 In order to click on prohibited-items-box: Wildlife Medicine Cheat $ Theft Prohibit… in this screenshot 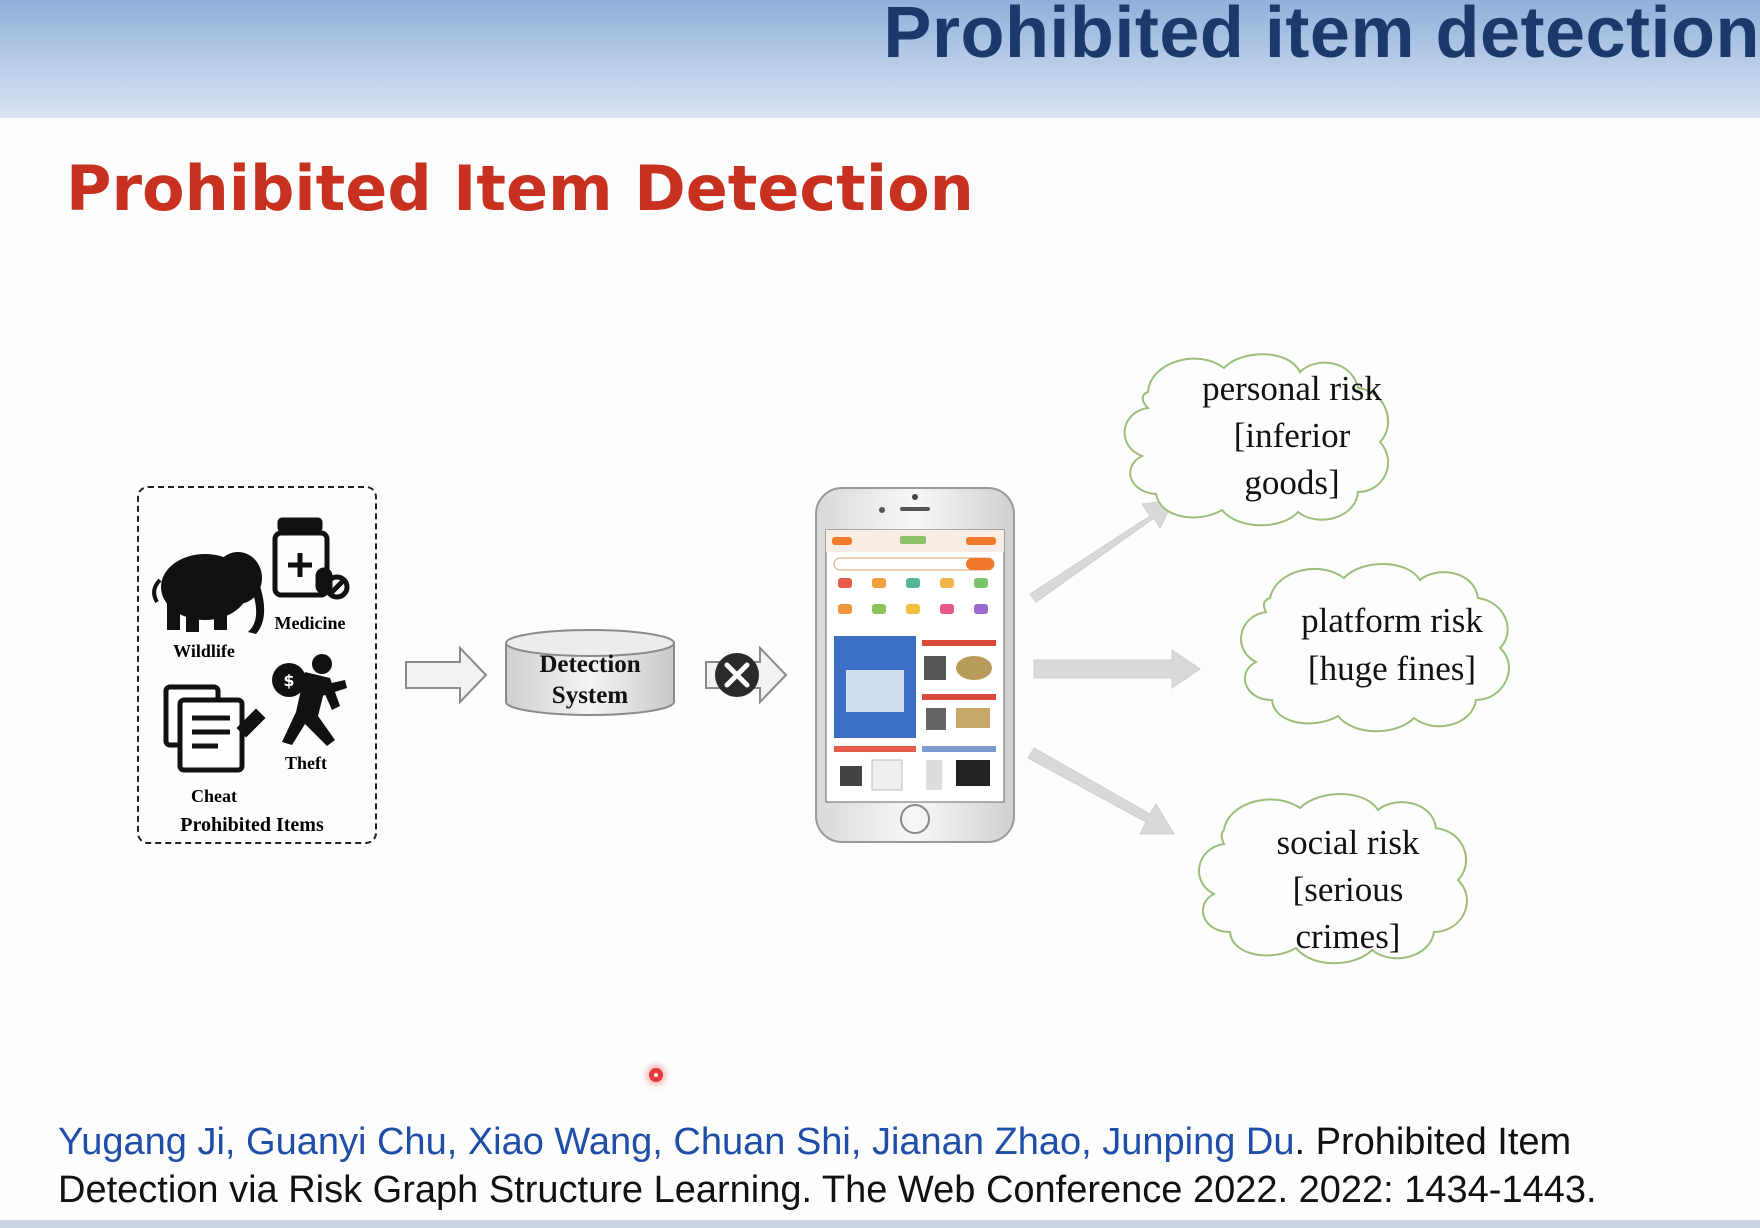, I will do `click(257, 665)`.